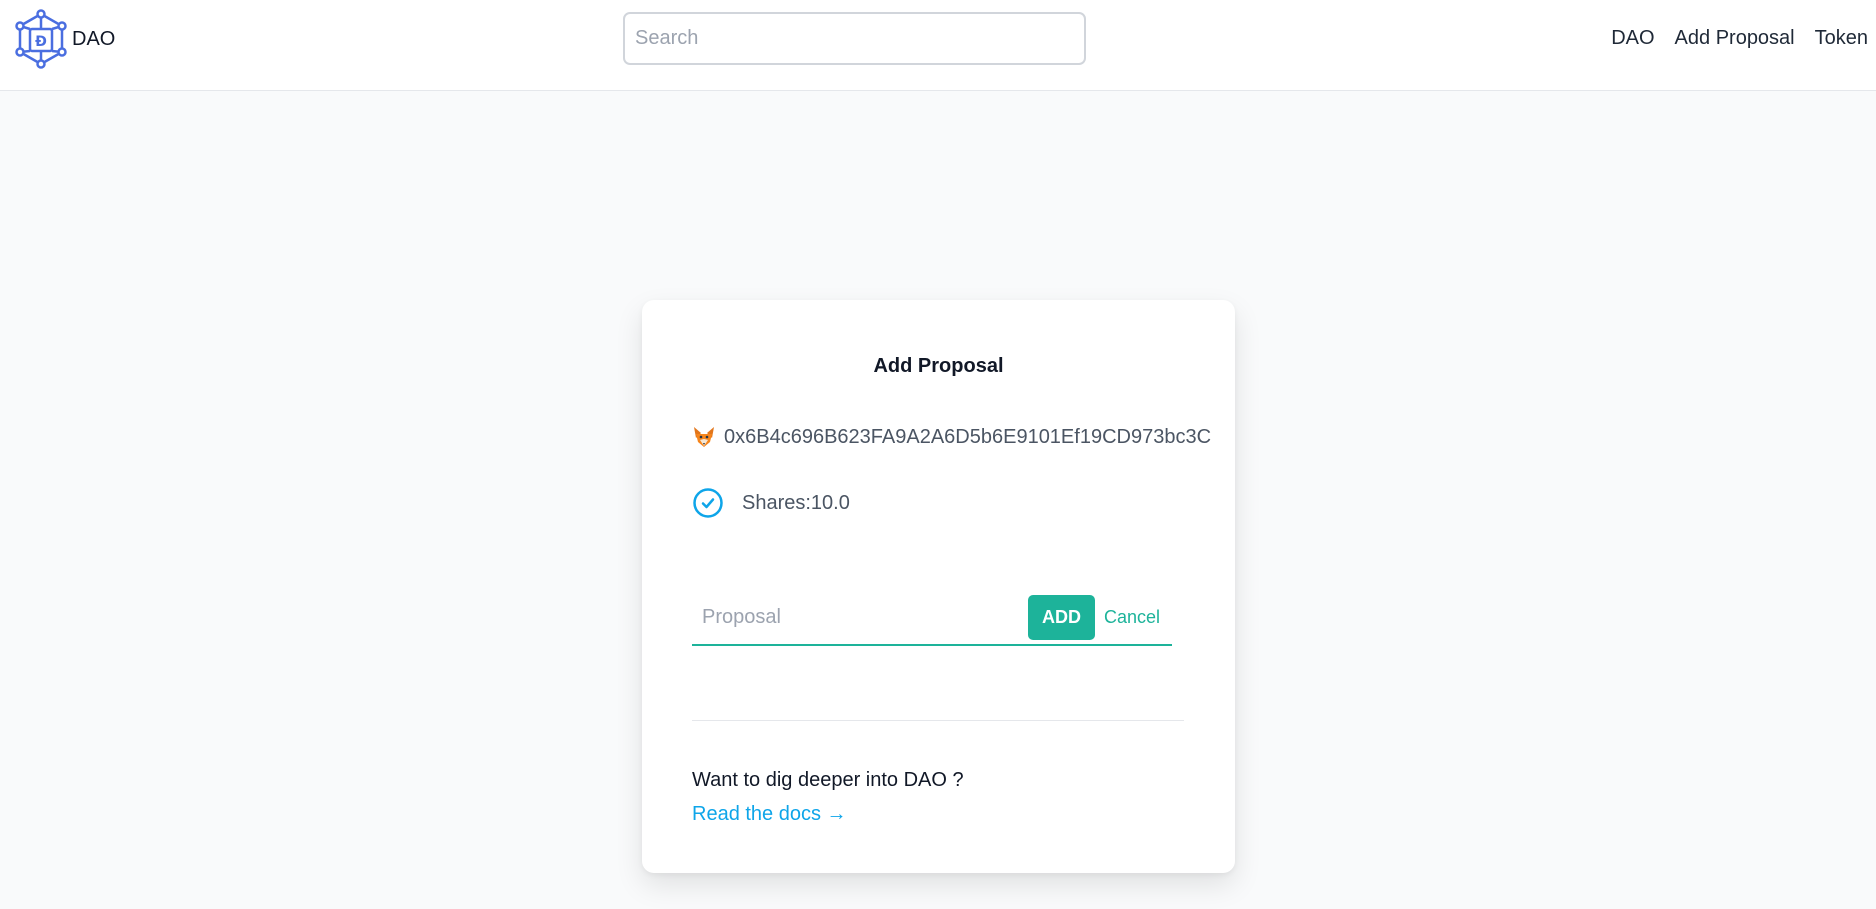 This screenshot has width=1876, height=909. I want to click on proposal-input, so click(860, 617).